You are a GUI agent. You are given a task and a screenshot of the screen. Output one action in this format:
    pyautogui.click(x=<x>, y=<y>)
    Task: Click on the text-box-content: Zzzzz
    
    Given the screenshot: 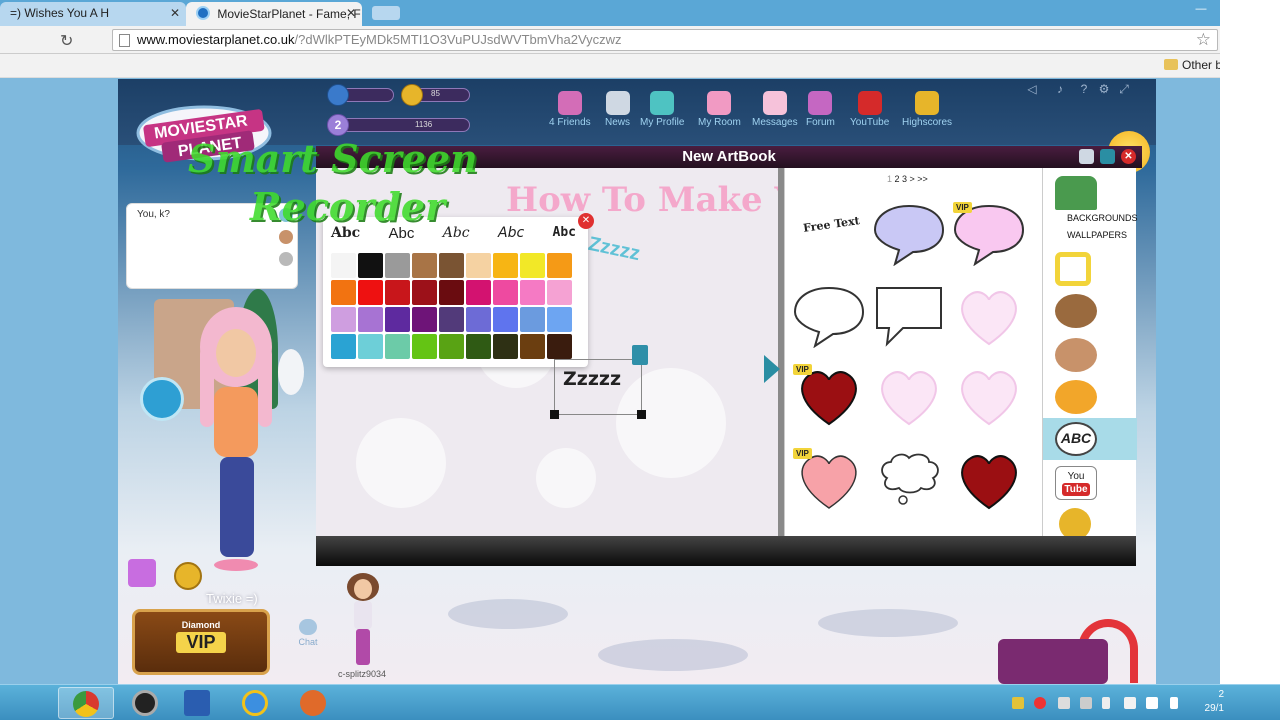 What is the action you would take?
    pyautogui.click(x=592, y=379)
    